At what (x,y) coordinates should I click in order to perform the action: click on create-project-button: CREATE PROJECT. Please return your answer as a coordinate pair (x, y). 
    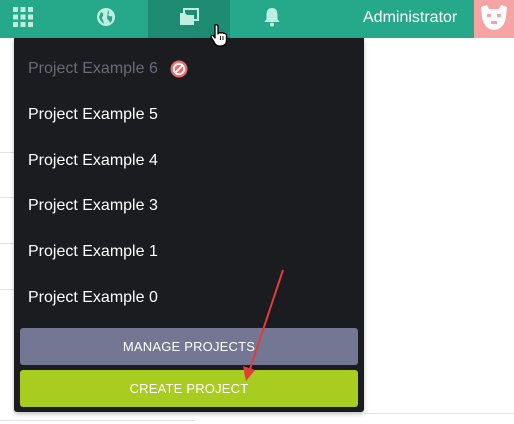
    Looking at the image, I should click on (189, 388).